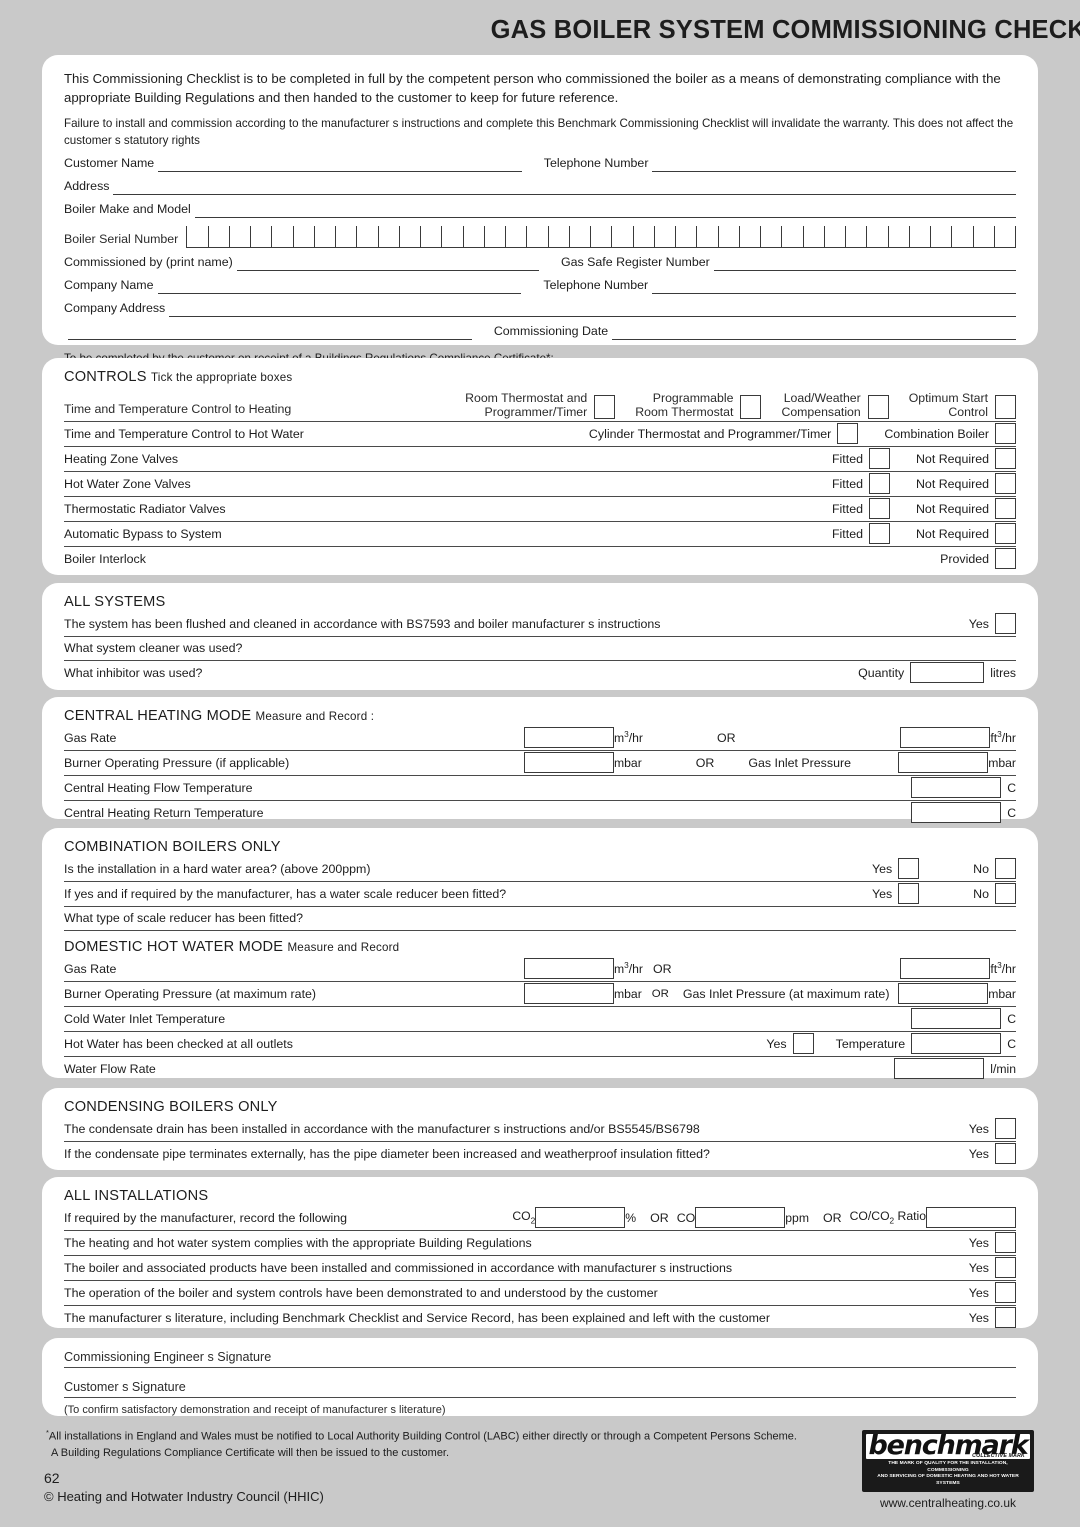  Describe the element at coordinates (956, 1018) in the screenshot. I see `input-cold-water-inlet-temperature` at that location.